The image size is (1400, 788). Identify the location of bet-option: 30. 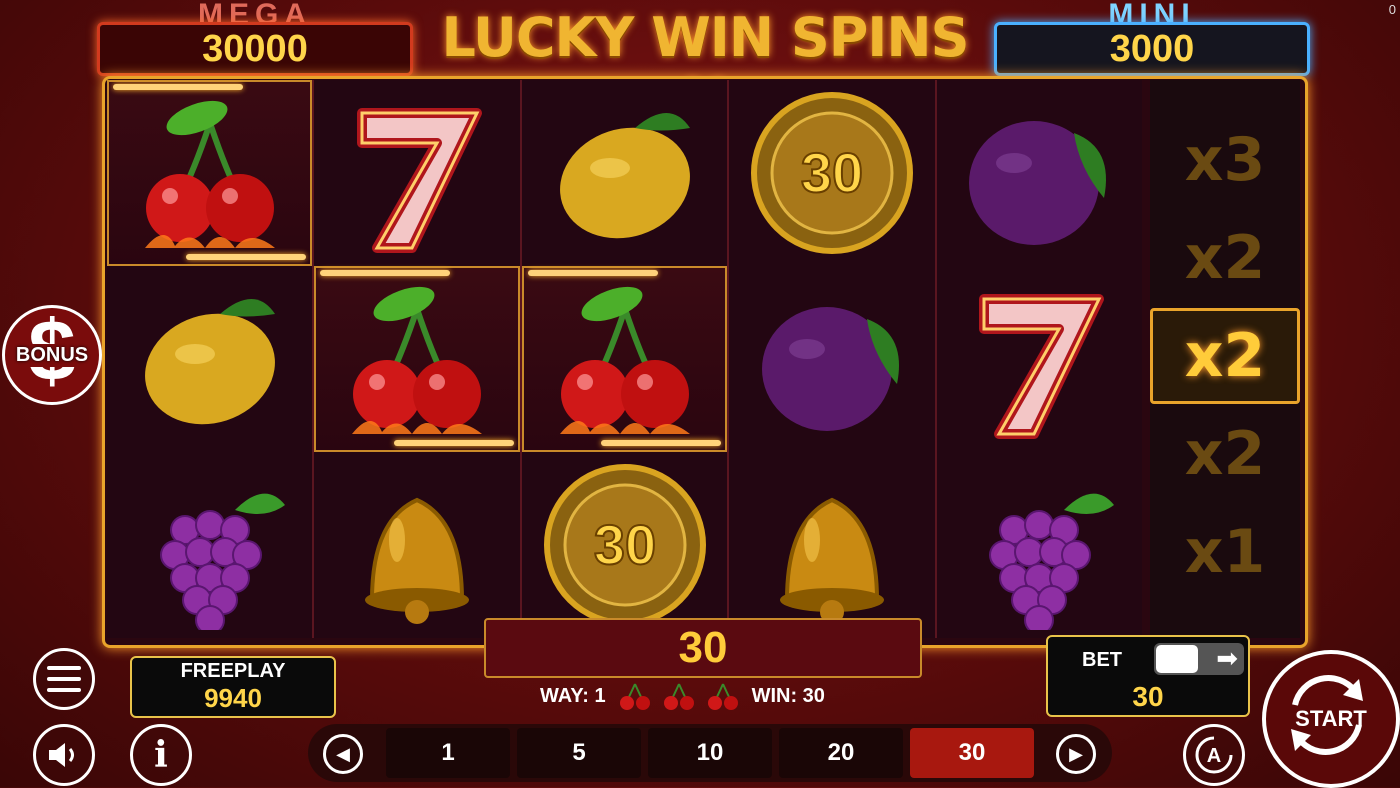
(972, 753).